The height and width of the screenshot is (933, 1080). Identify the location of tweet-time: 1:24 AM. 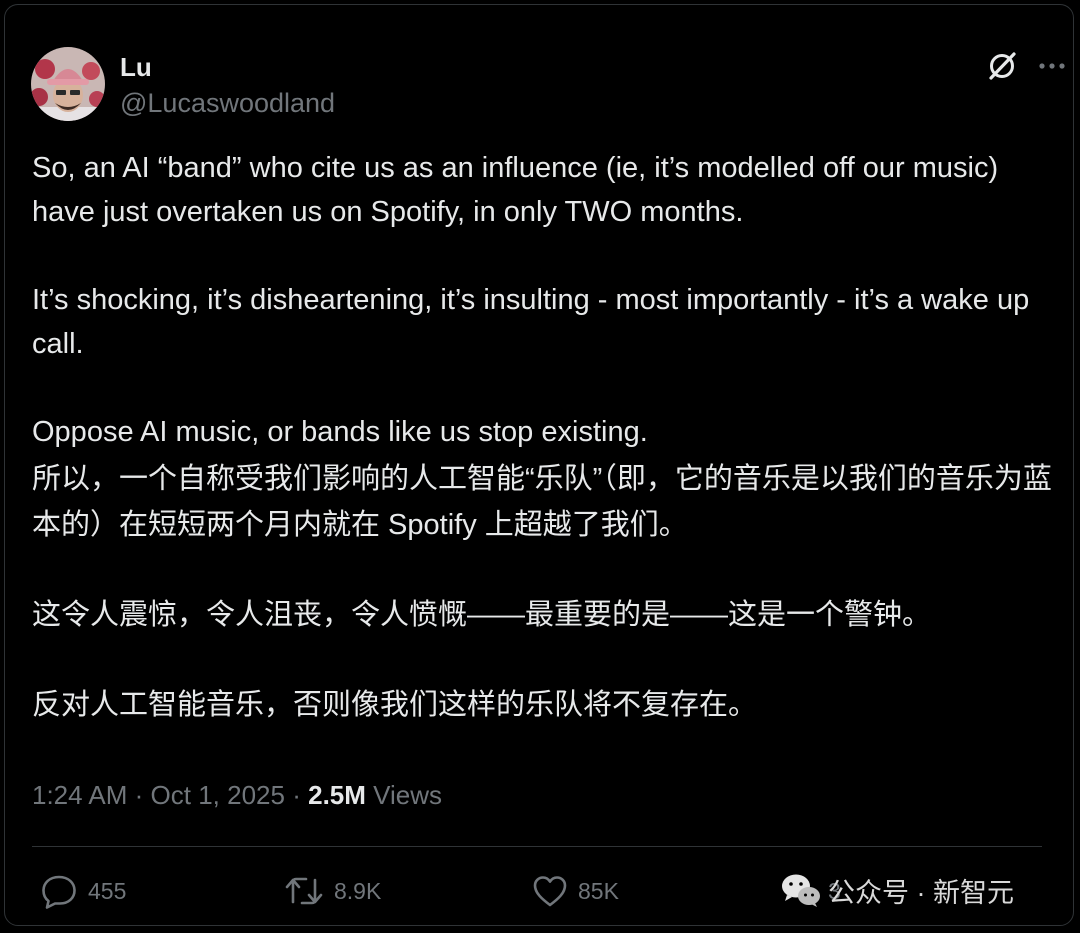
(79, 795).